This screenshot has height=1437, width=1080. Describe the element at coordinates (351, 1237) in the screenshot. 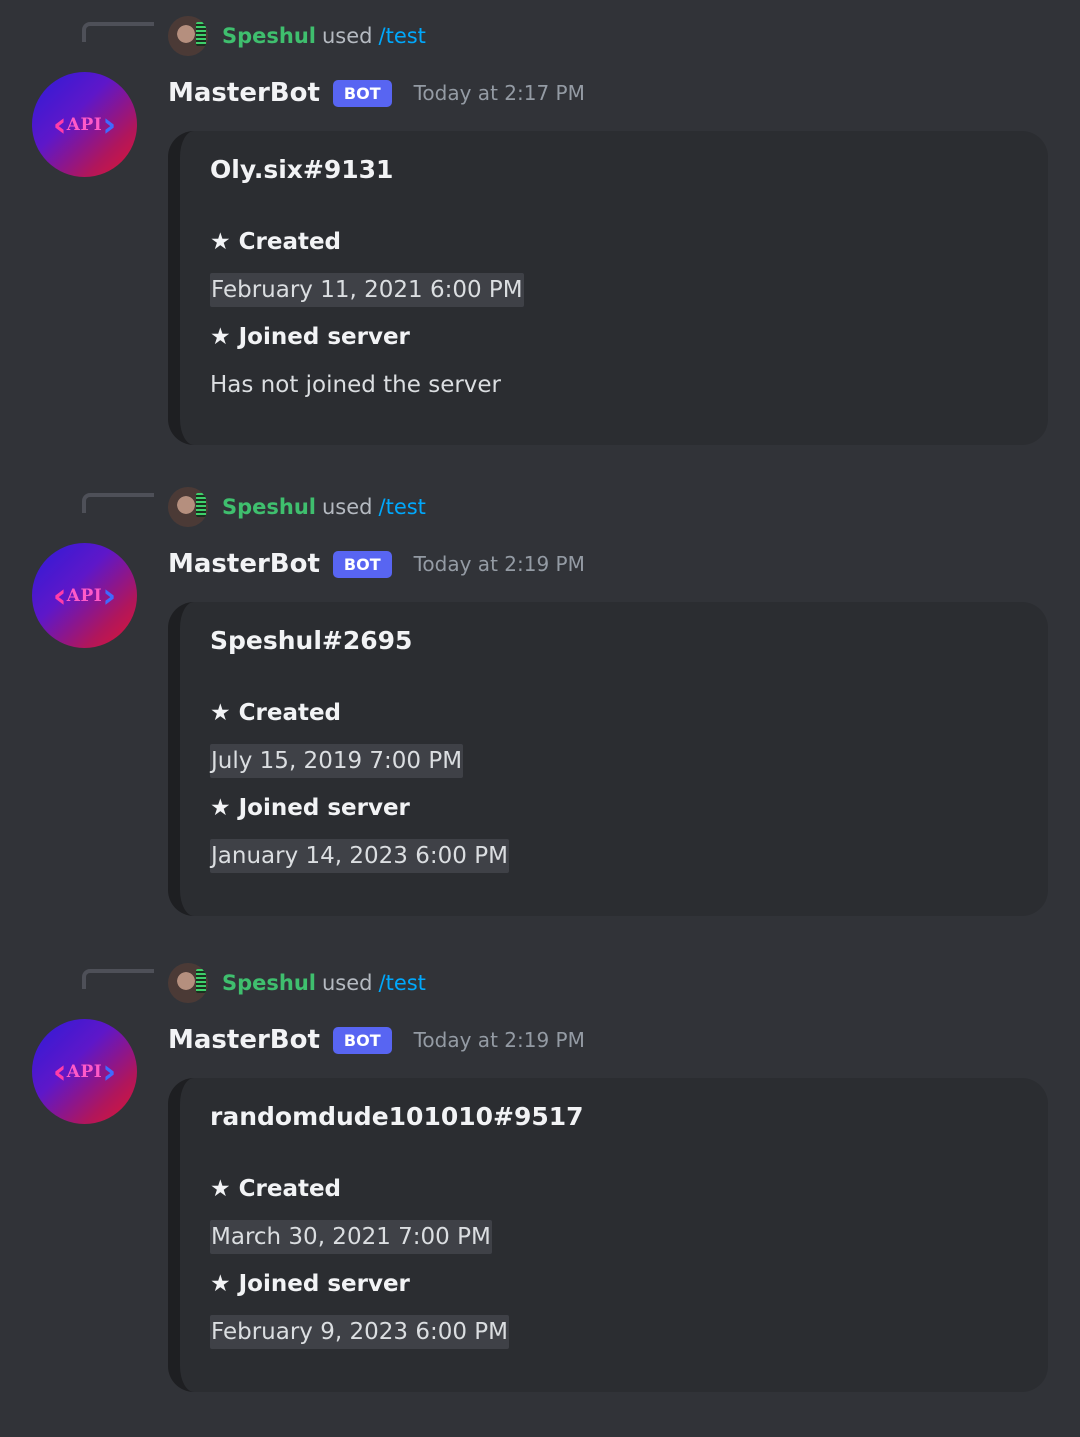

I see `field-value-created: March 30, 2021 7:00 PM` at that location.